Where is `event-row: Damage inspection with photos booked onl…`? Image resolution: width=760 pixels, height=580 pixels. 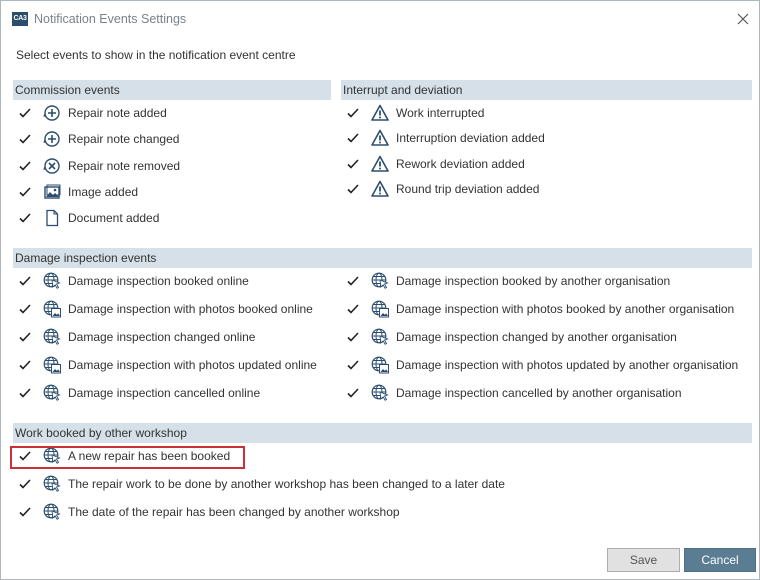
event-row: Damage inspection with photos booked onl… is located at coordinates (164, 309).